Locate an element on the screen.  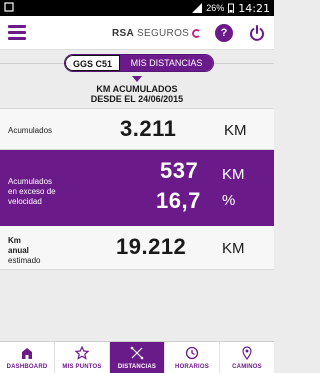
battery-percentage: 26% is located at coordinates (215, 8).